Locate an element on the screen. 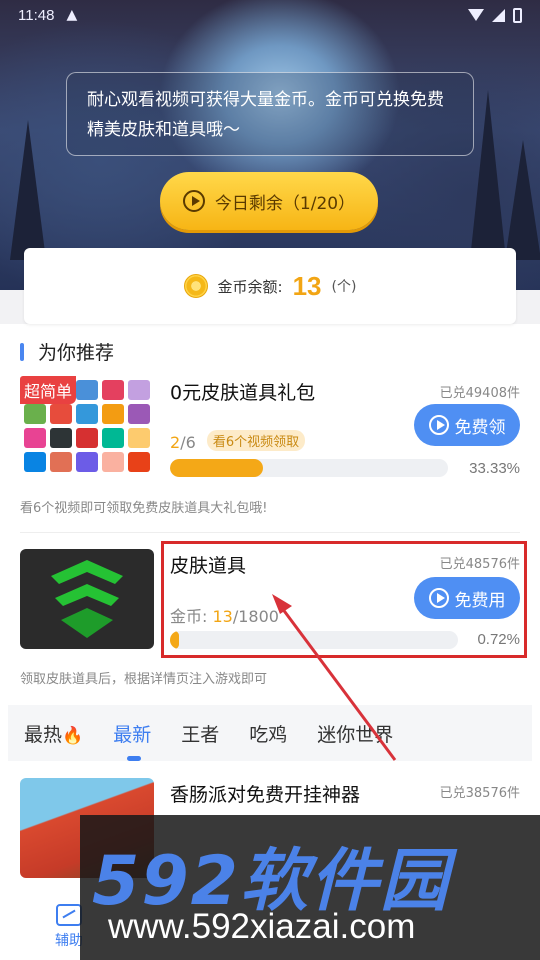  progress-percent: 33.33% is located at coordinates (494, 468).